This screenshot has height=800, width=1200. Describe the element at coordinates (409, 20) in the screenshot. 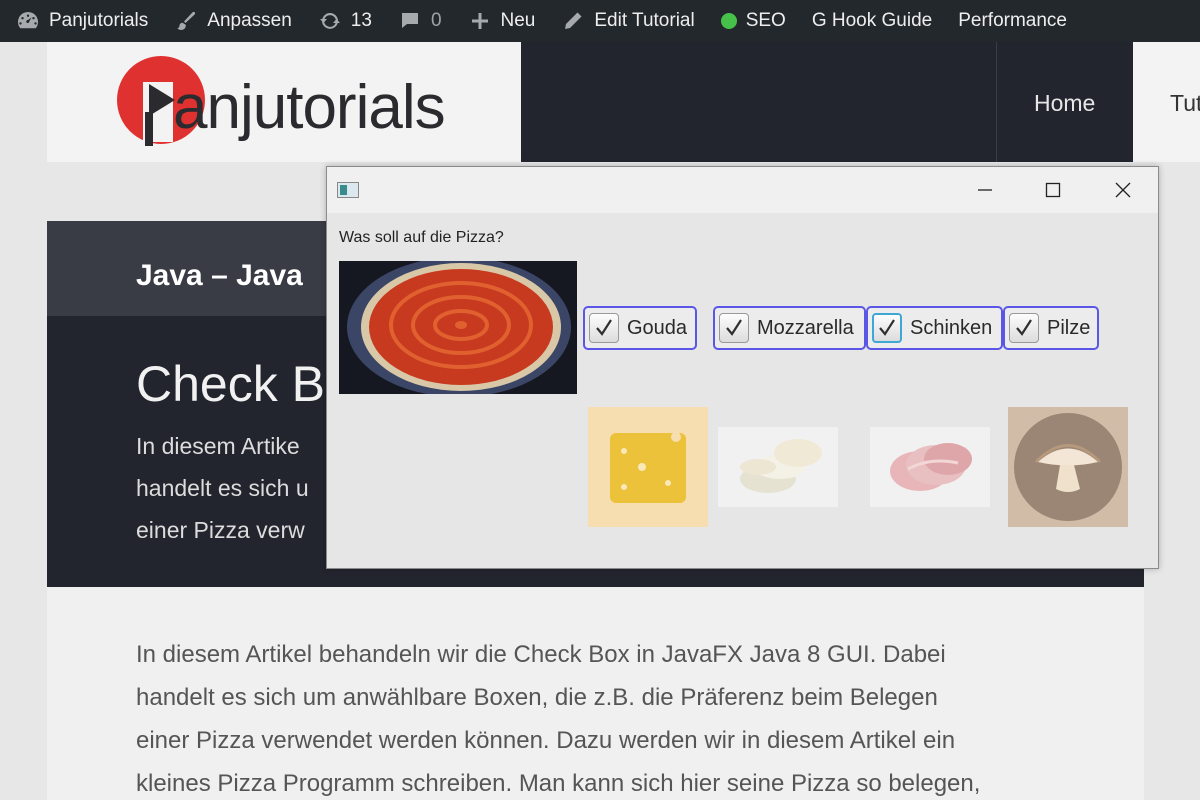

I see `comment-icon` at that location.